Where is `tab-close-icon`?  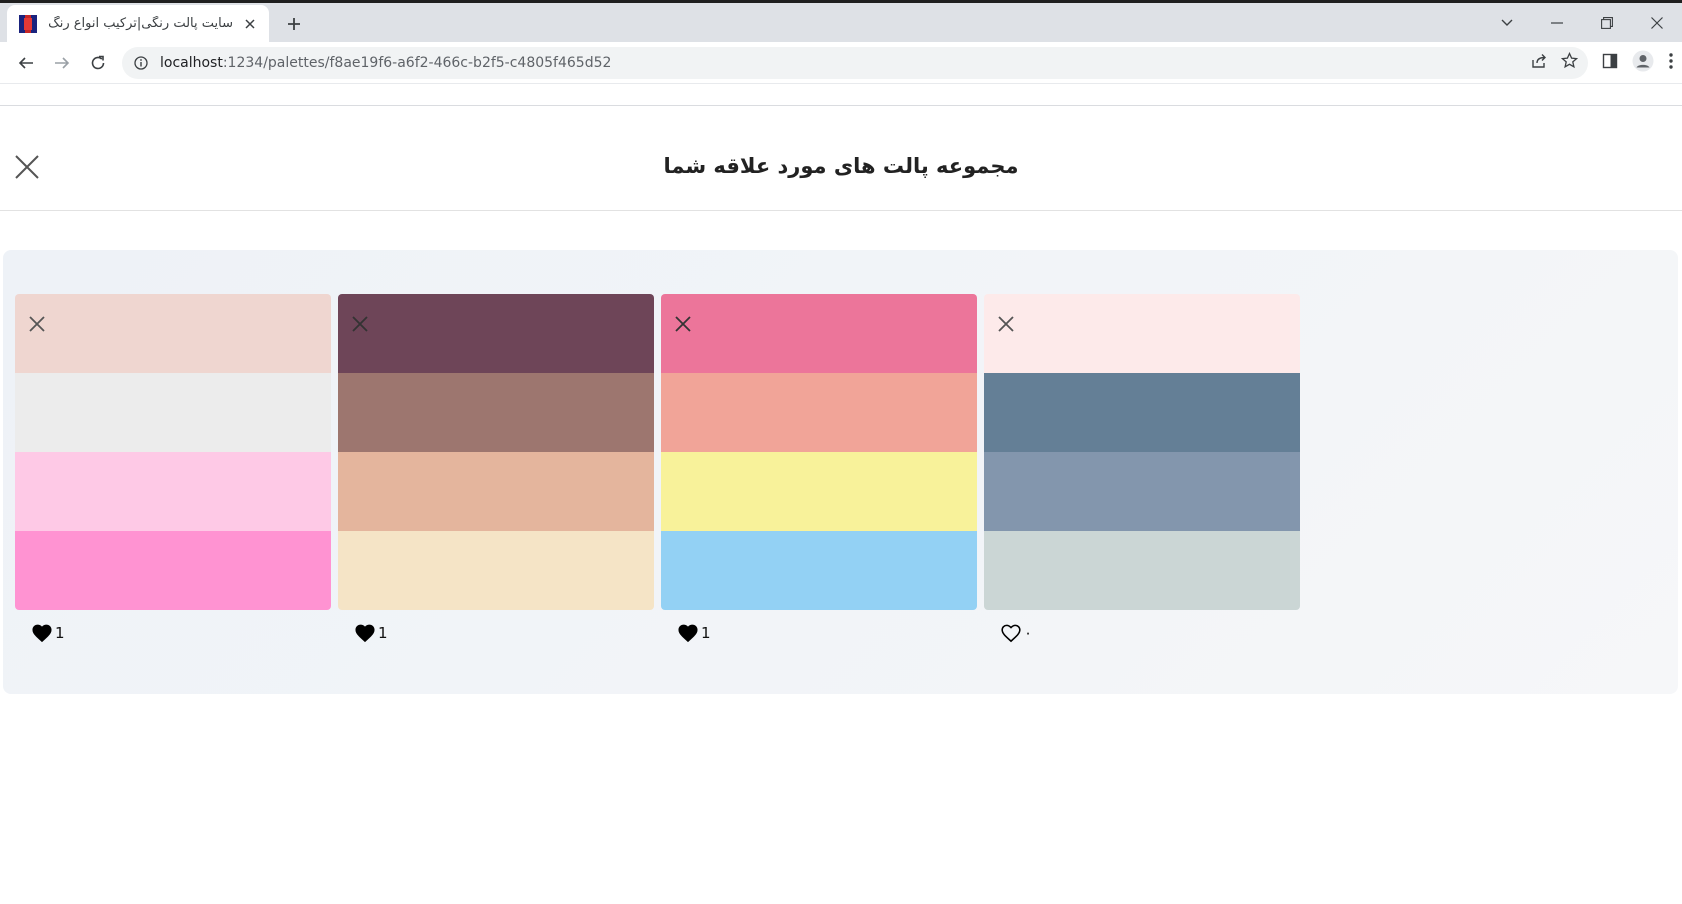 tab-close-icon is located at coordinates (250, 24).